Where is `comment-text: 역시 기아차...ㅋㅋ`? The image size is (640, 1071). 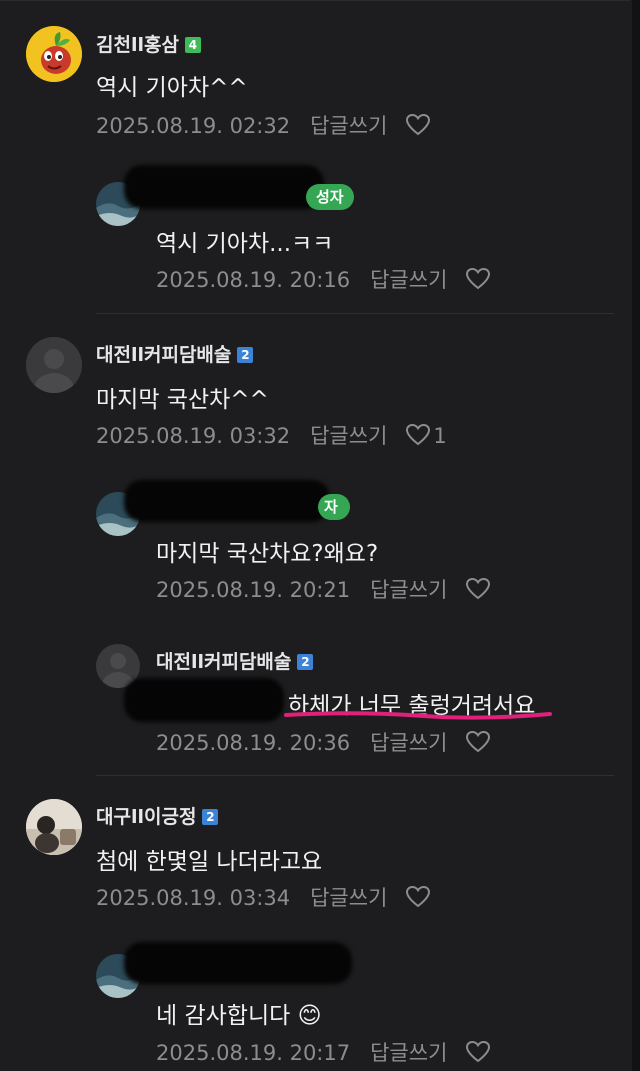
comment-text: 역시 기아차...ㅋㅋ is located at coordinates (245, 244).